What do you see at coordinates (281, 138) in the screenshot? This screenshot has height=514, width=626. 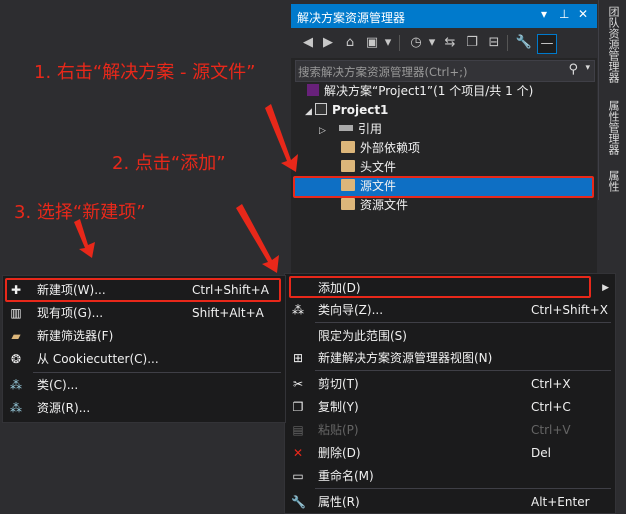 I see `arrow-step1` at bounding box center [281, 138].